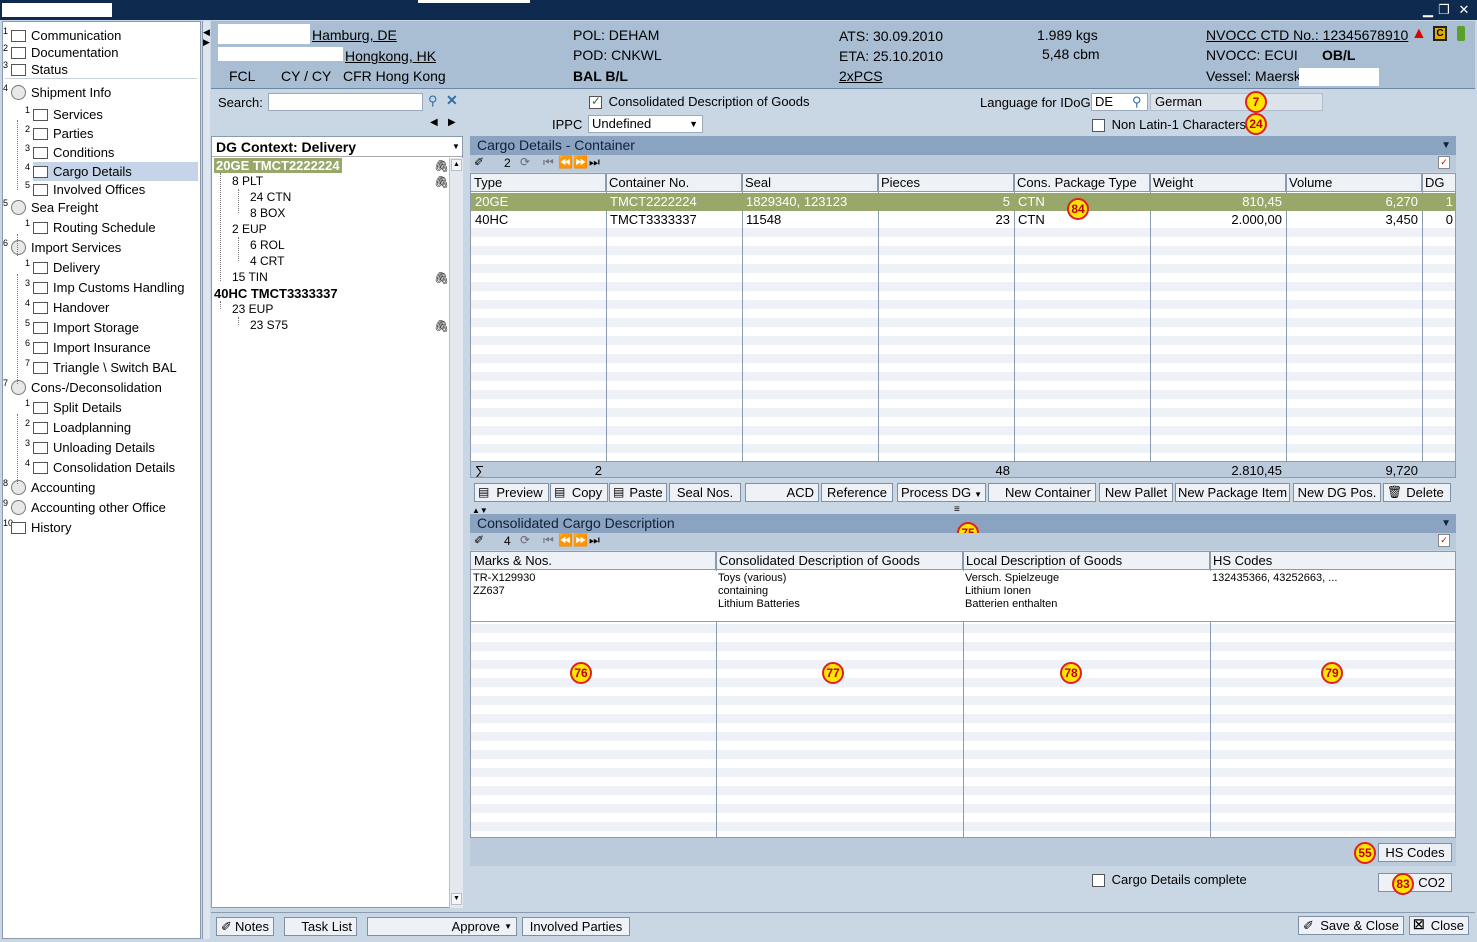 This screenshot has width=1477, height=942. What do you see at coordinates (247, 181) in the screenshot?
I see `dg-tree-node: 8 PLT` at bounding box center [247, 181].